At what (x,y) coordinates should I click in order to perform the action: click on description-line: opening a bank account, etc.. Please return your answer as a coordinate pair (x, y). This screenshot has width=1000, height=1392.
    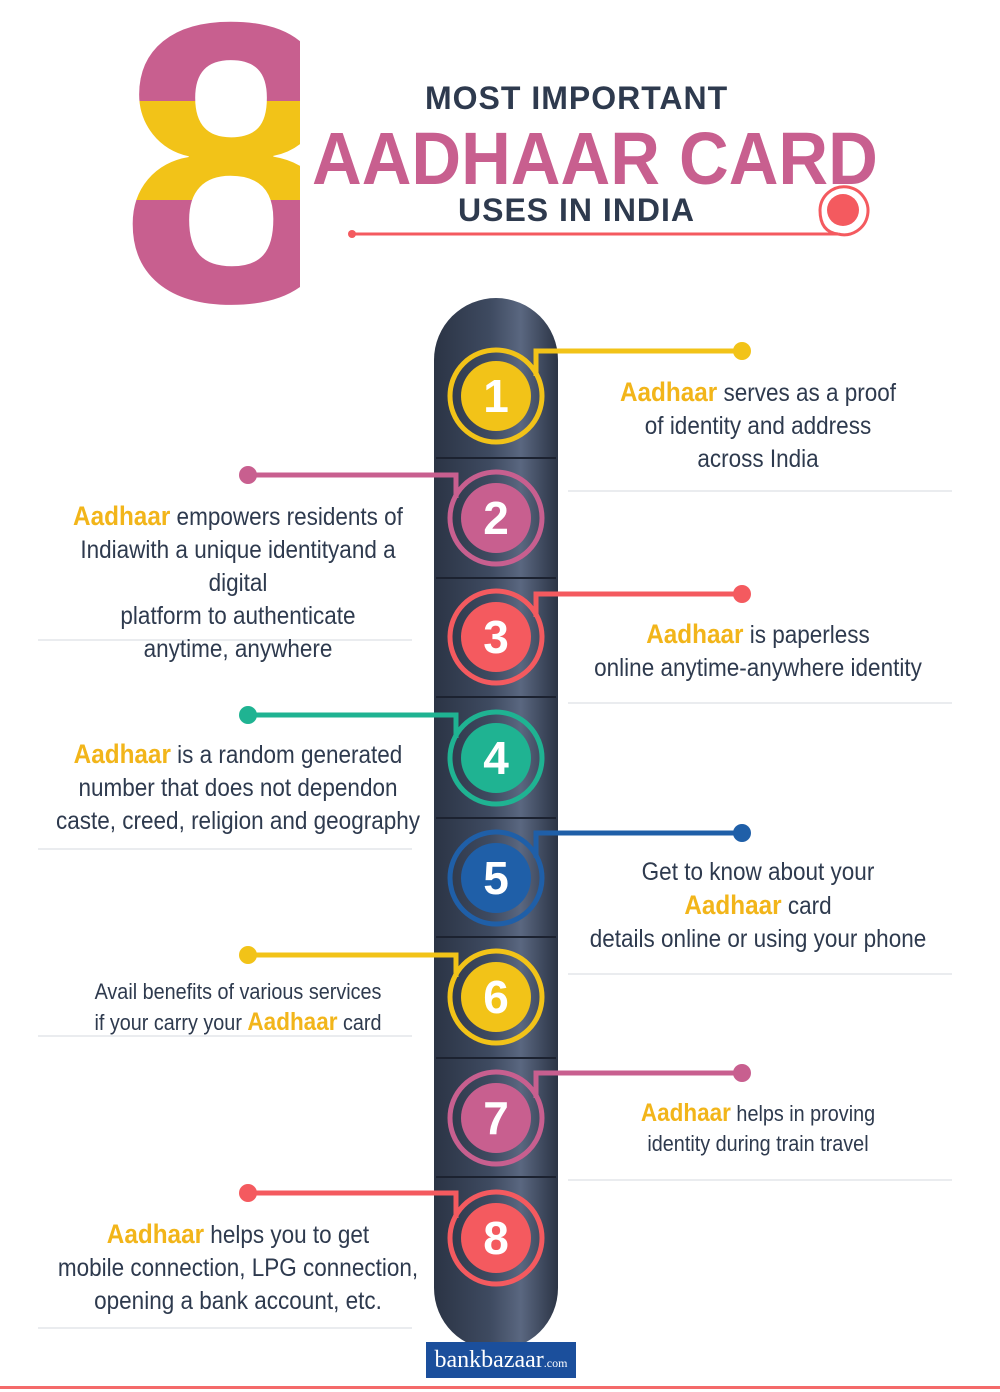
    Looking at the image, I should click on (238, 1301).